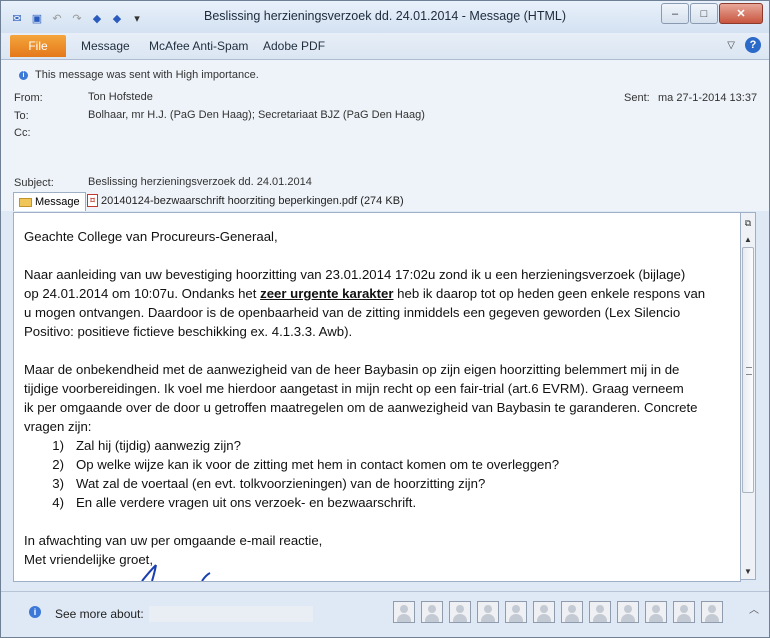  I want to click on scroll-thumb, so click(748, 370).